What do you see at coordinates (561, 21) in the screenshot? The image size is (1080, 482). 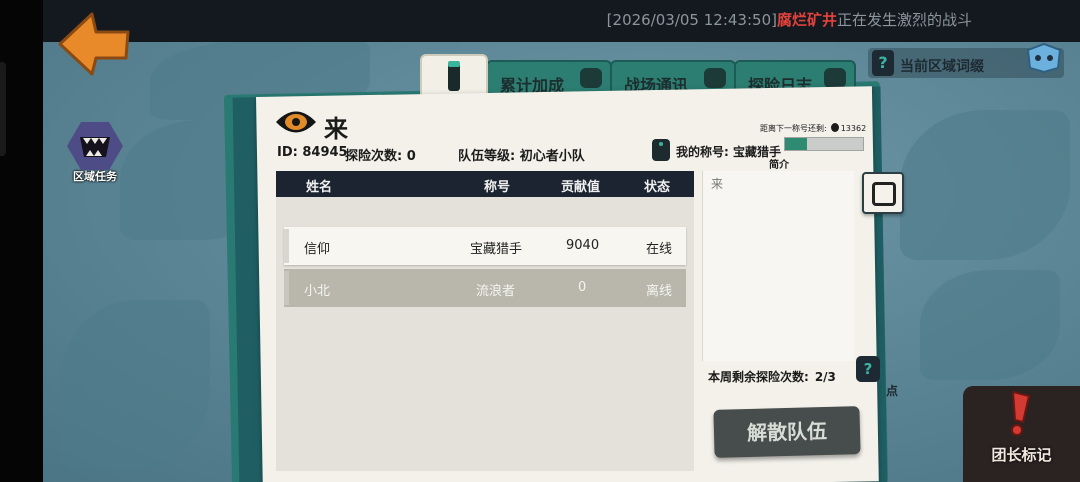 I see `news-bar: [2026/03/05 12:43:50]腐烂矿井正在发生激烈的战斗` at bounding box center [561, 21].